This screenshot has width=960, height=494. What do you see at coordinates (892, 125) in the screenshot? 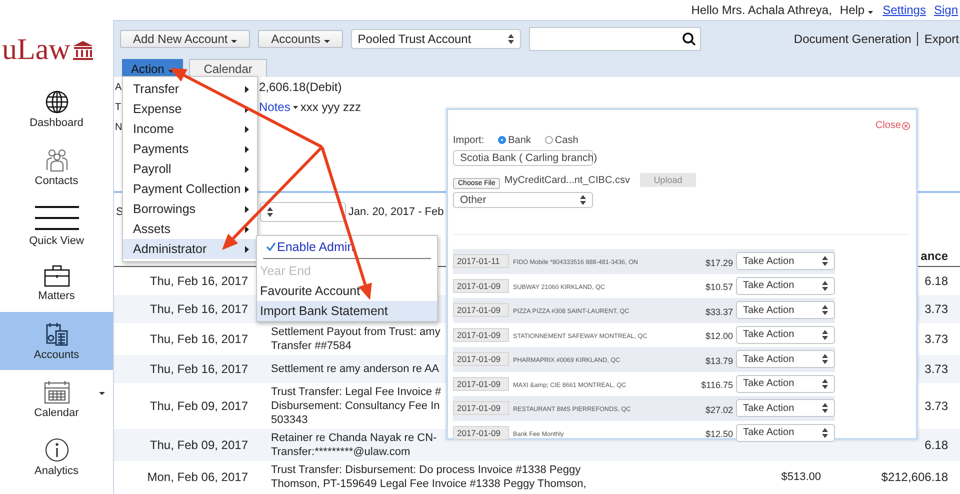
I see `close-link: Close` at bounding box center [892, 125].